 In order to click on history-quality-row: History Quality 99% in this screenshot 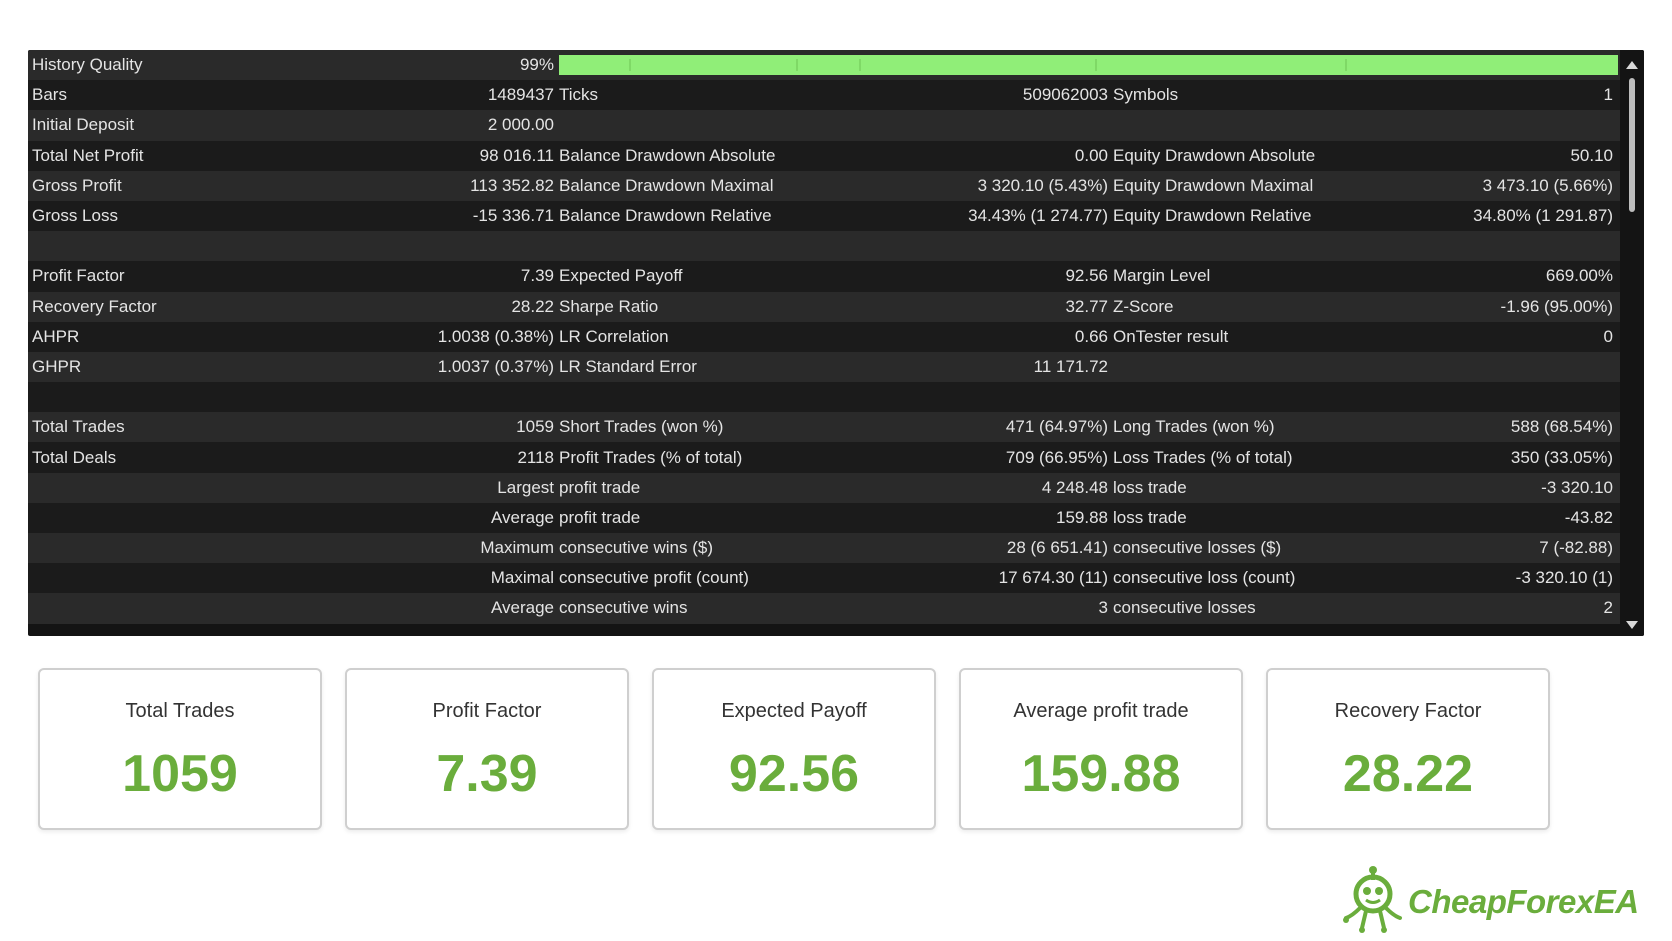, I will do `click(824, 65)`.